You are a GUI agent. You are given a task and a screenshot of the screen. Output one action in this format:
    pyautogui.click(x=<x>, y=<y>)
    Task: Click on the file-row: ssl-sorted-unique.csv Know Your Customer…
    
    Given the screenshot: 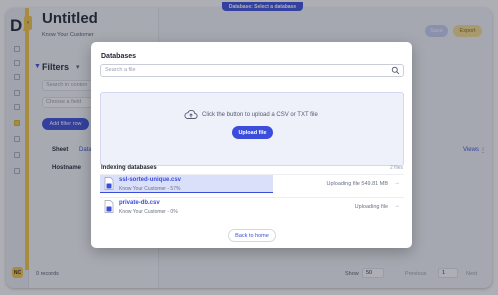 What is the action you would take?
    pyautogui.click(x=252, y=183)
    